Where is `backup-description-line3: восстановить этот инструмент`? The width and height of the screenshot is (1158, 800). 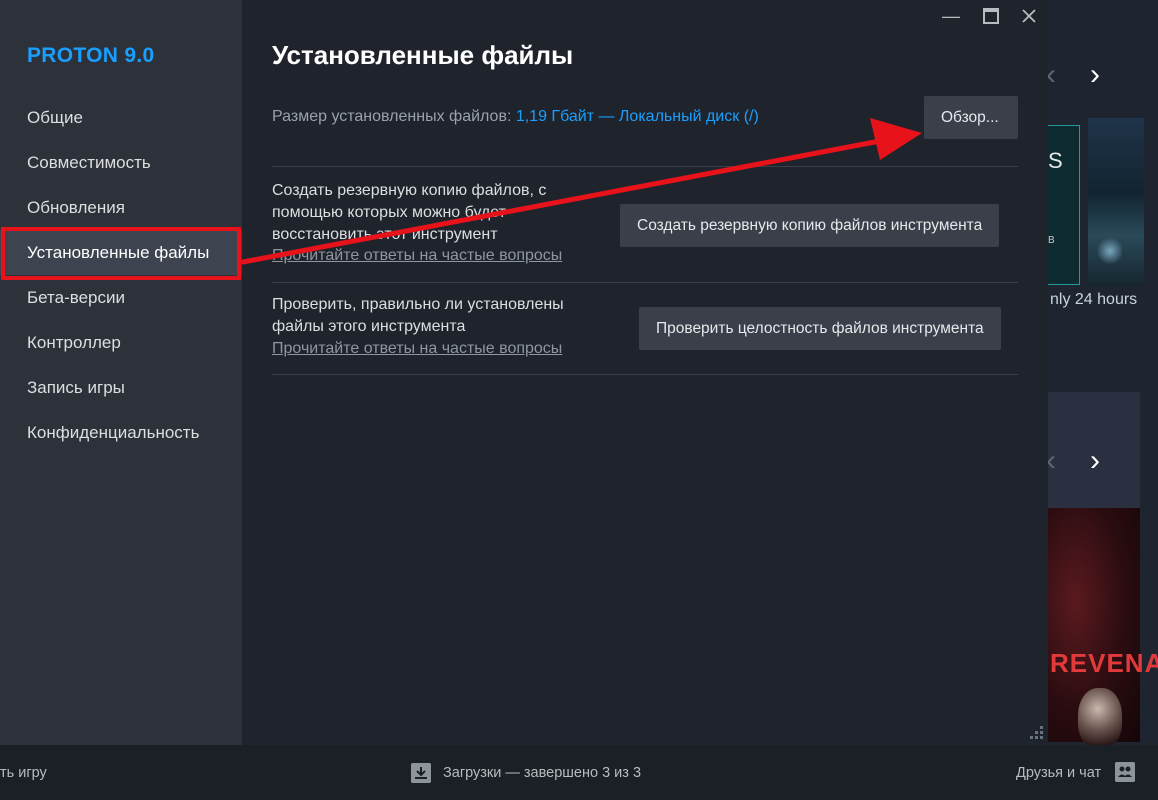
backup-description-line3: восстановить этот инструмент is located at coordinates (385, 234).